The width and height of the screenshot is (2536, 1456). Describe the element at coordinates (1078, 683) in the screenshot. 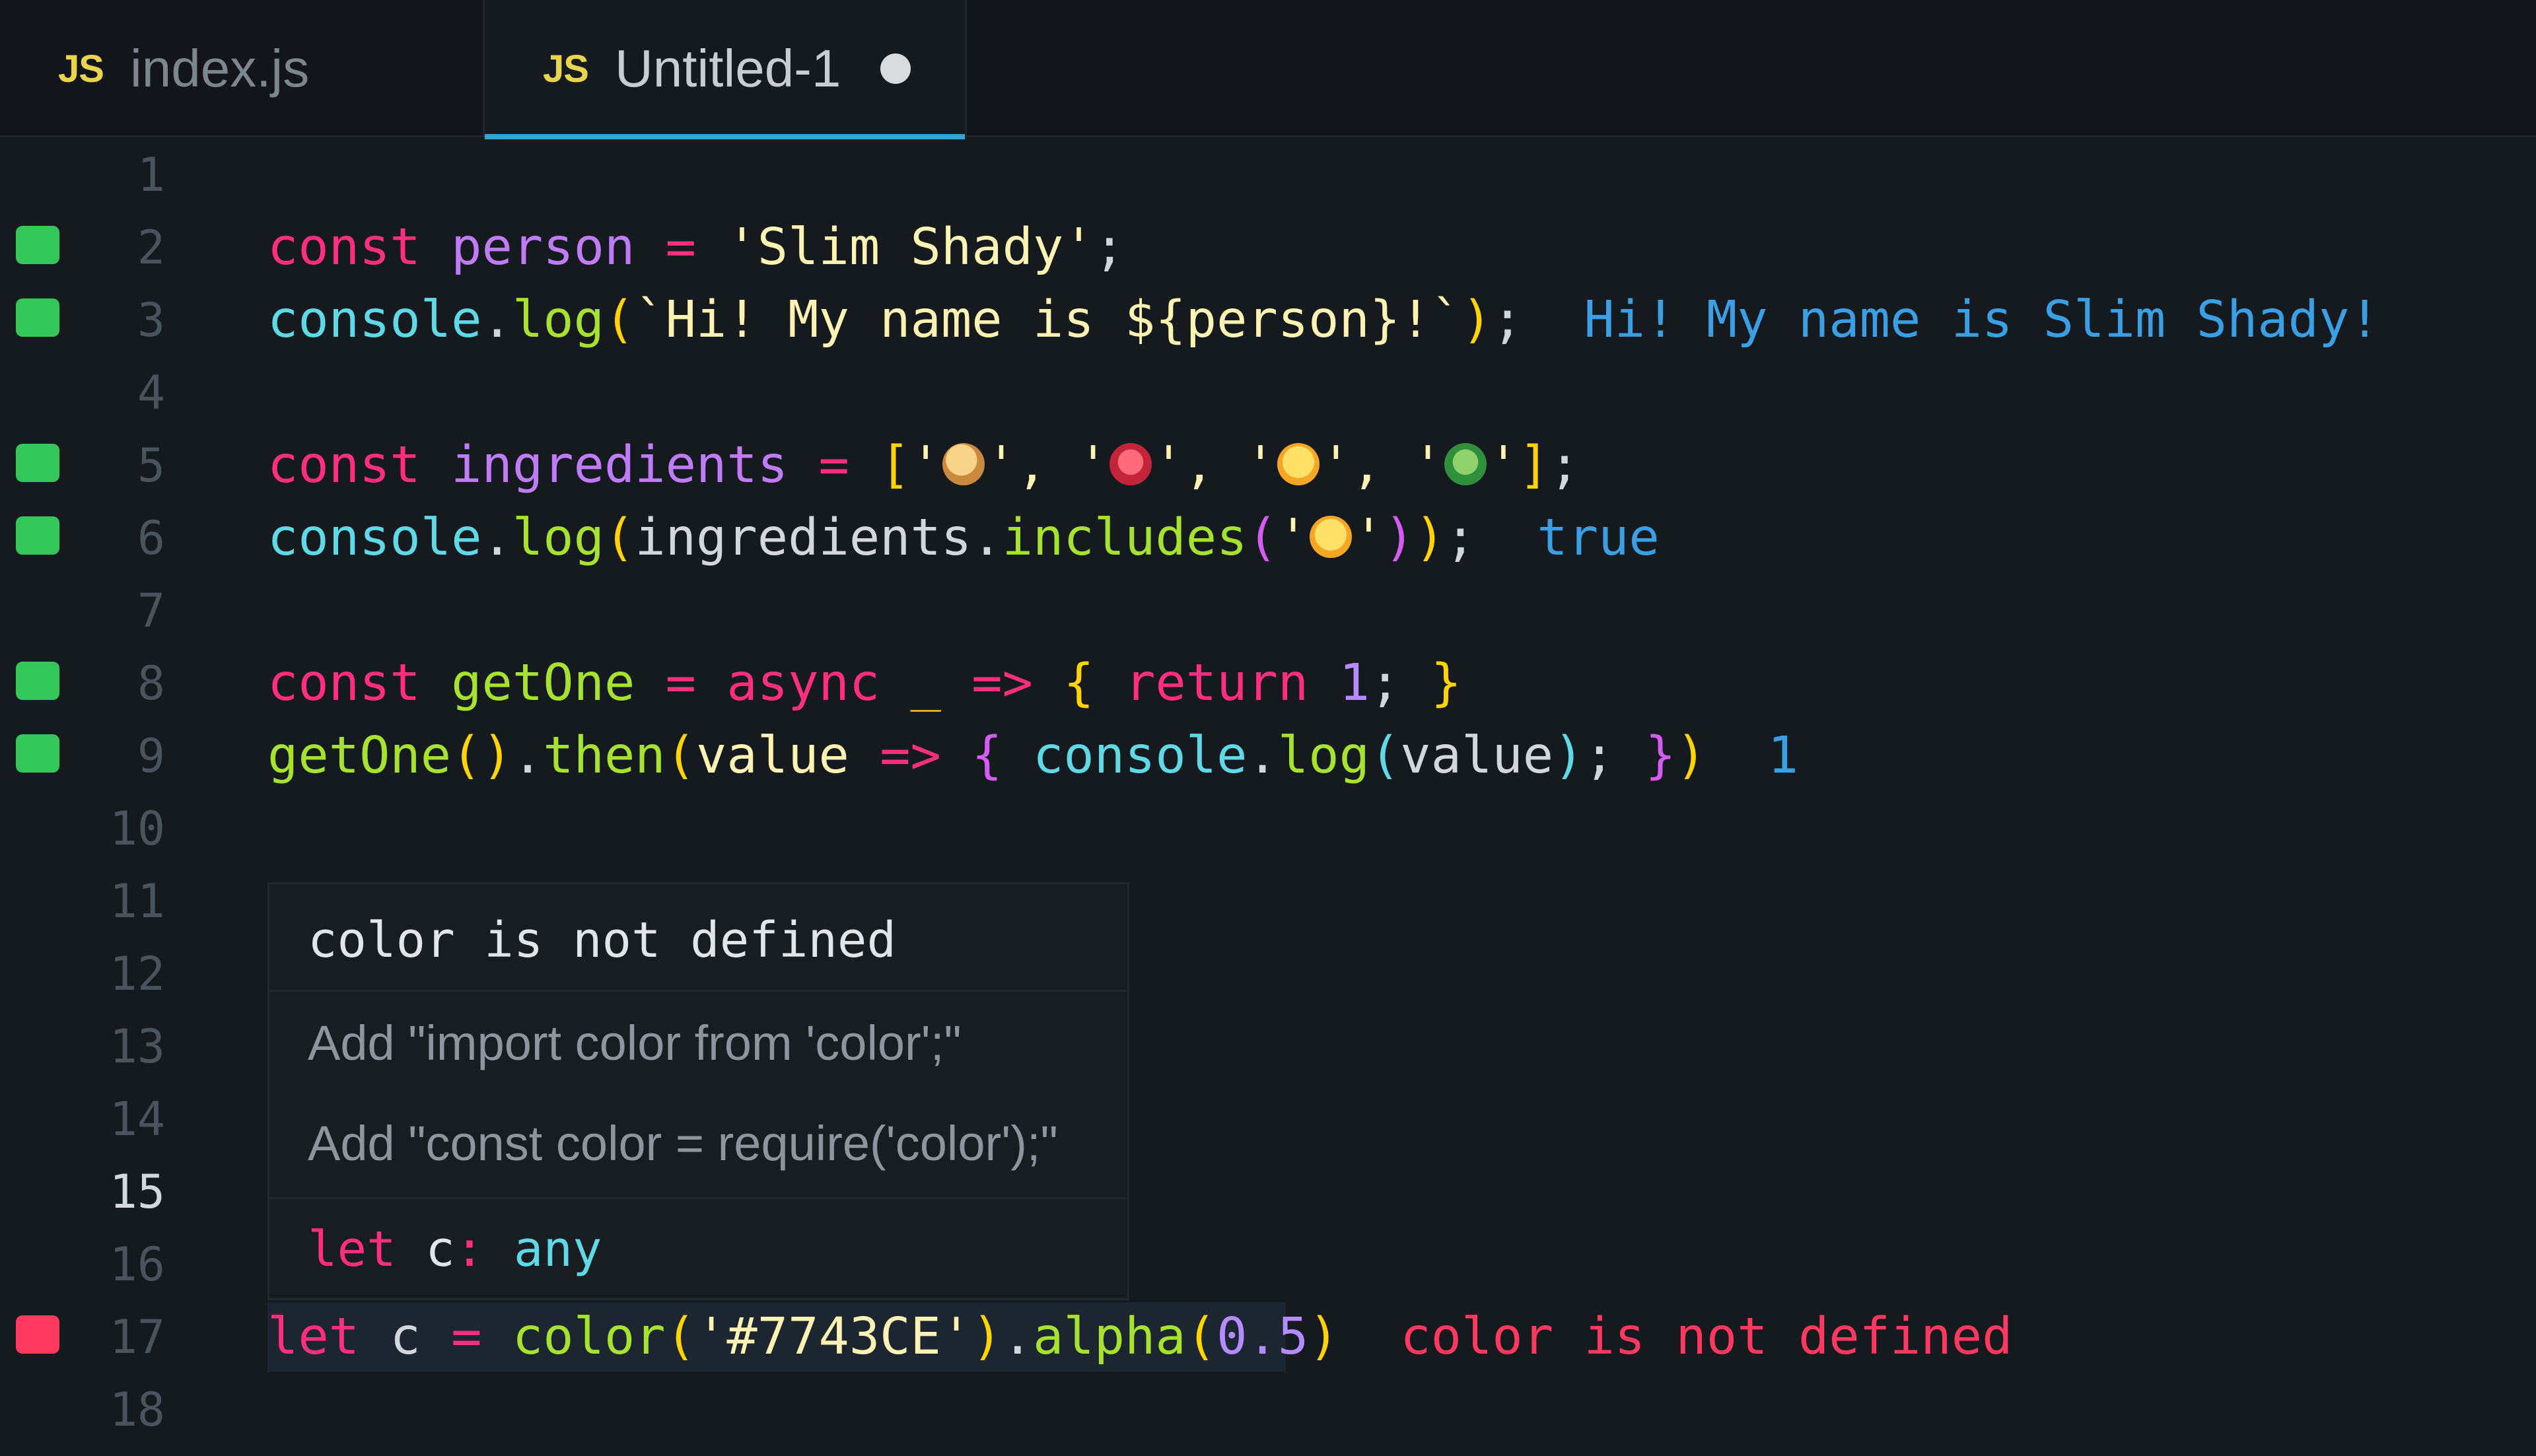

I see `brace: {` at that location.